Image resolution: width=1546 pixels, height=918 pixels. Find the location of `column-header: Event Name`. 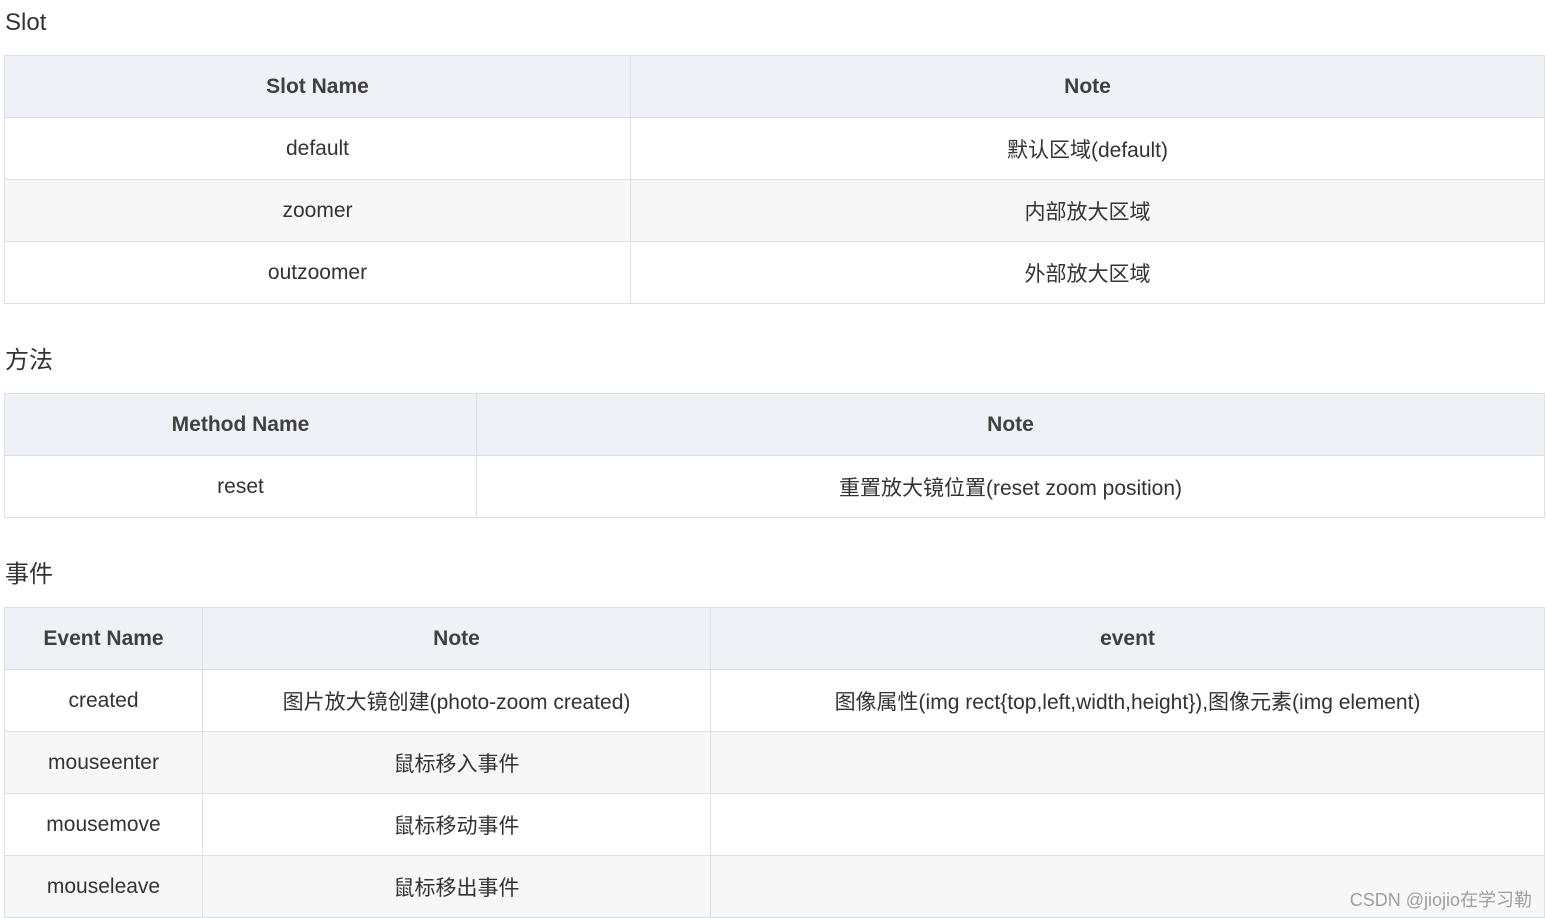

column-header: Event Name is located at coordinates (103, 638).